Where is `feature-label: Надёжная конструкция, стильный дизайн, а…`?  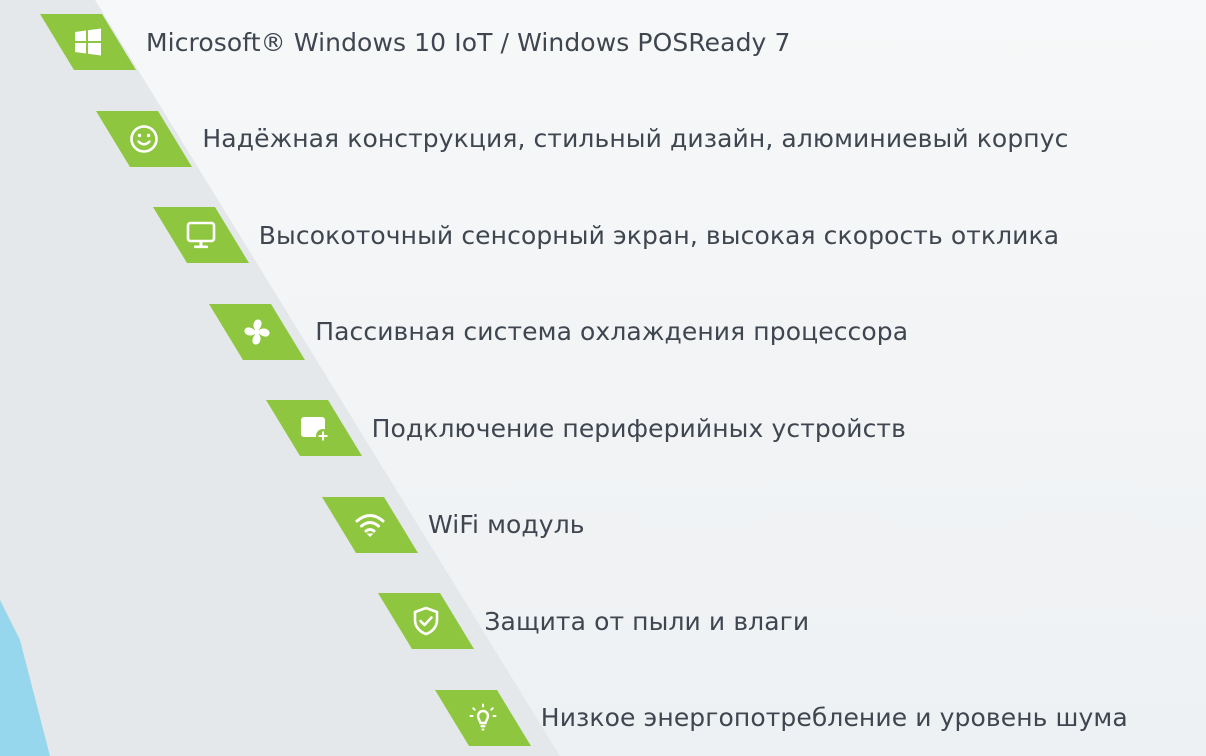 feature-label: Надёжная конструкция, стильный дизайн, а… is located at coordinates (635, 138).